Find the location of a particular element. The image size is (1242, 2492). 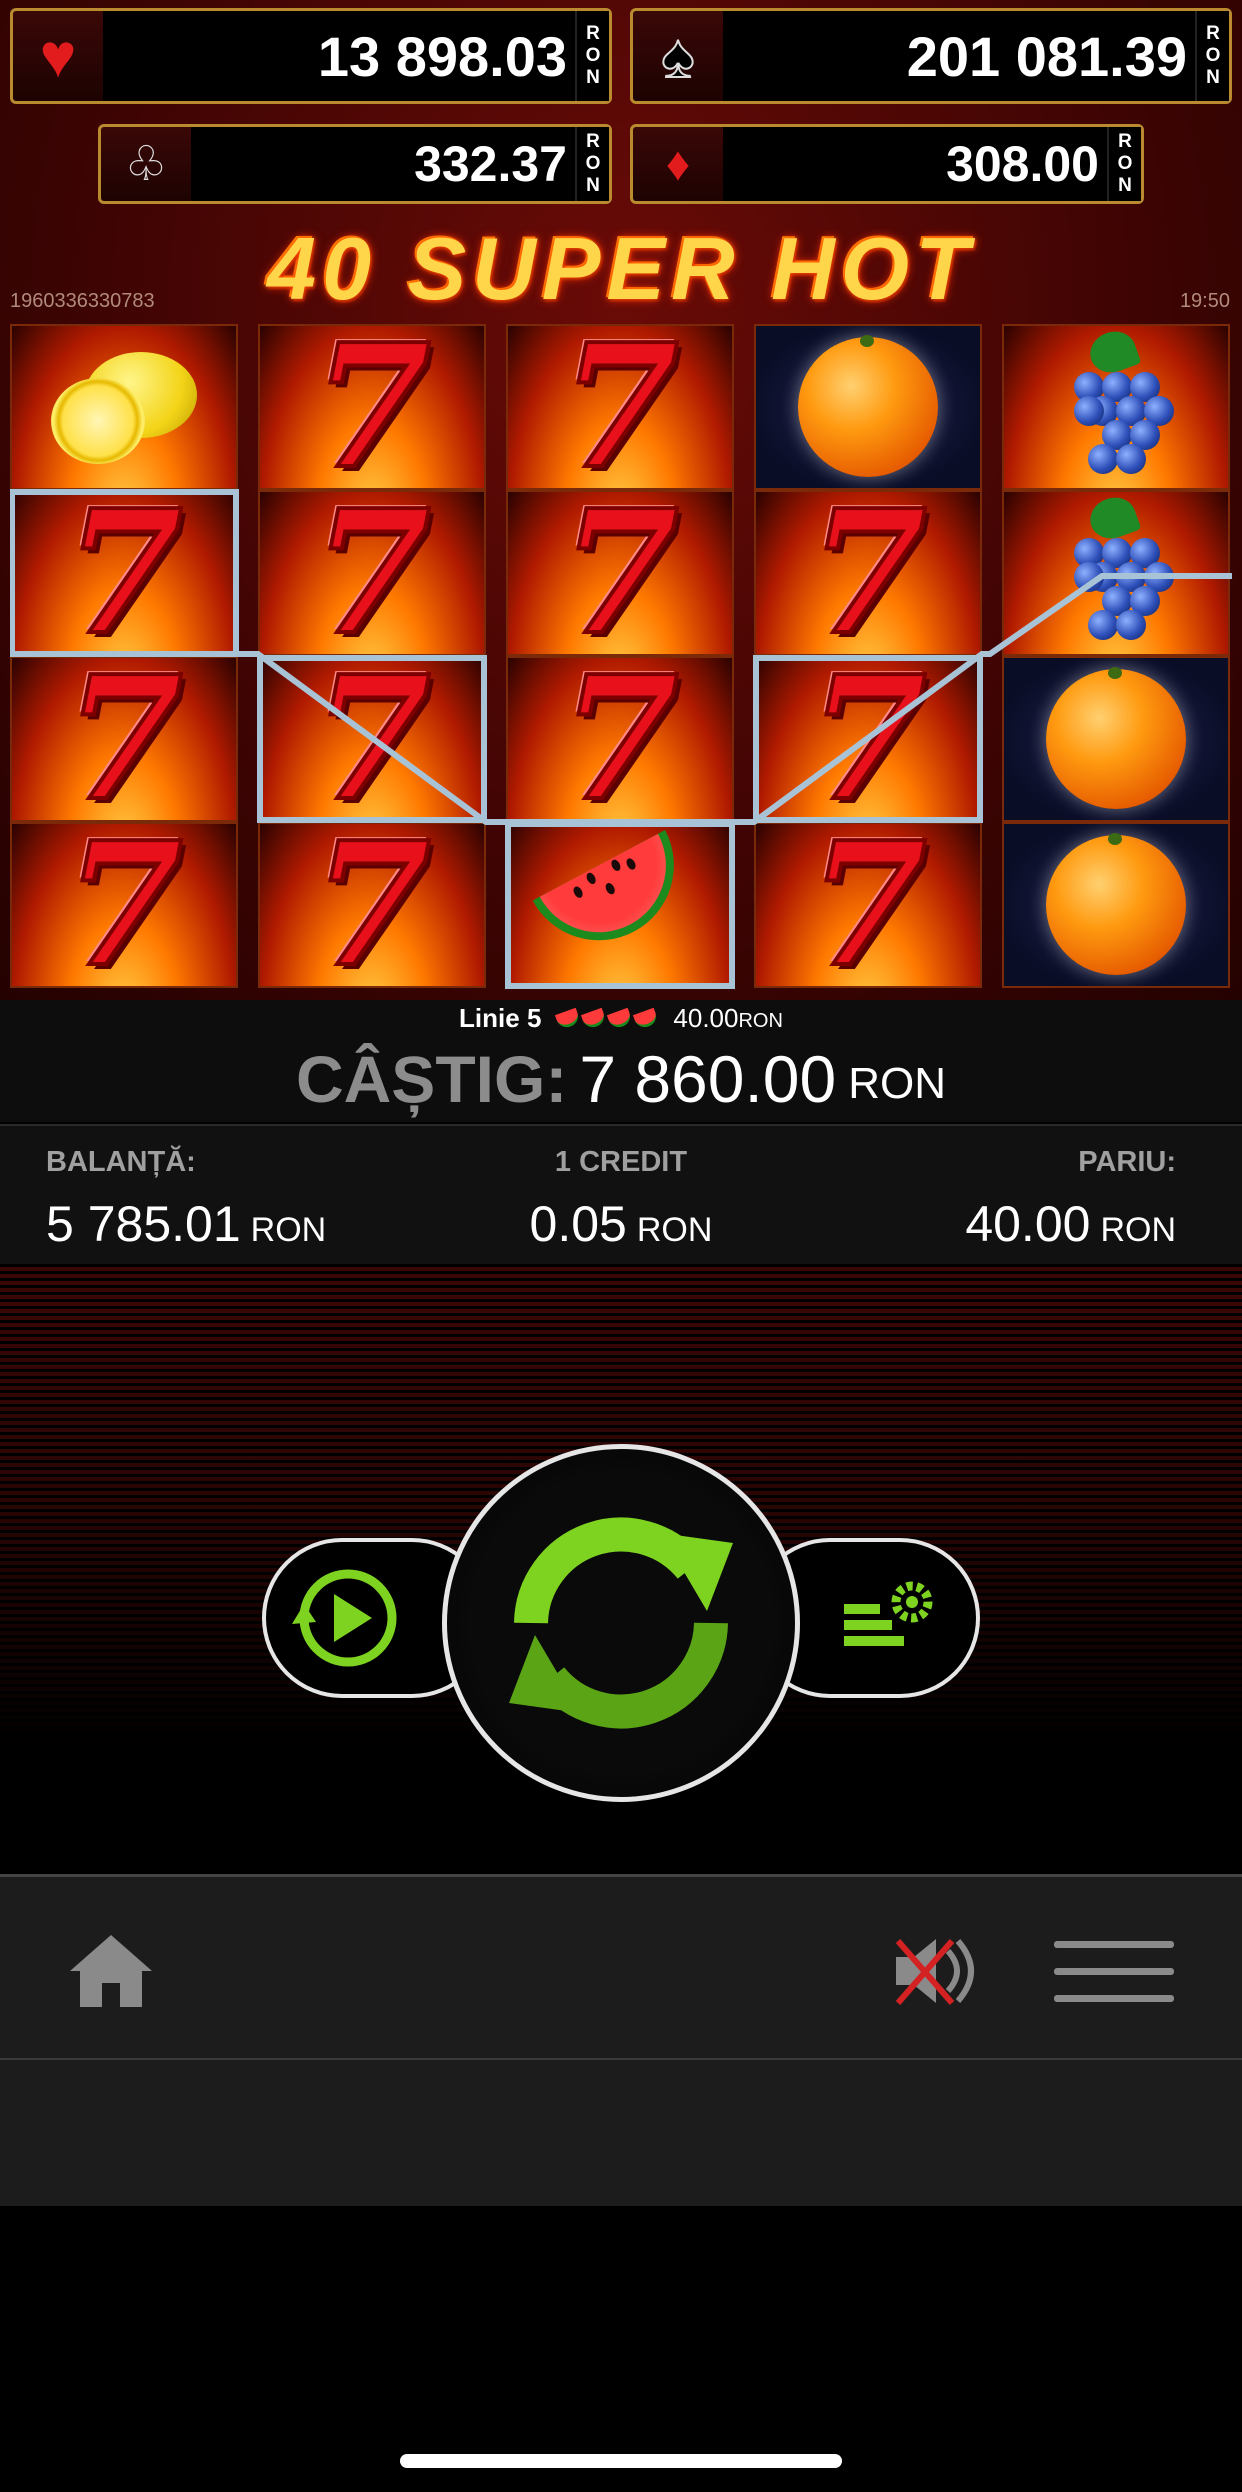

reel-cell-lemon is located at coordinates (124, 407).